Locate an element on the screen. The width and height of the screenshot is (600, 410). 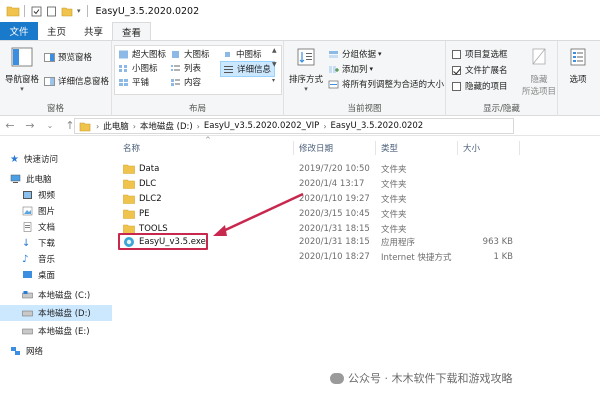
tab-share: 共享 is located at coordinates (93, 31).